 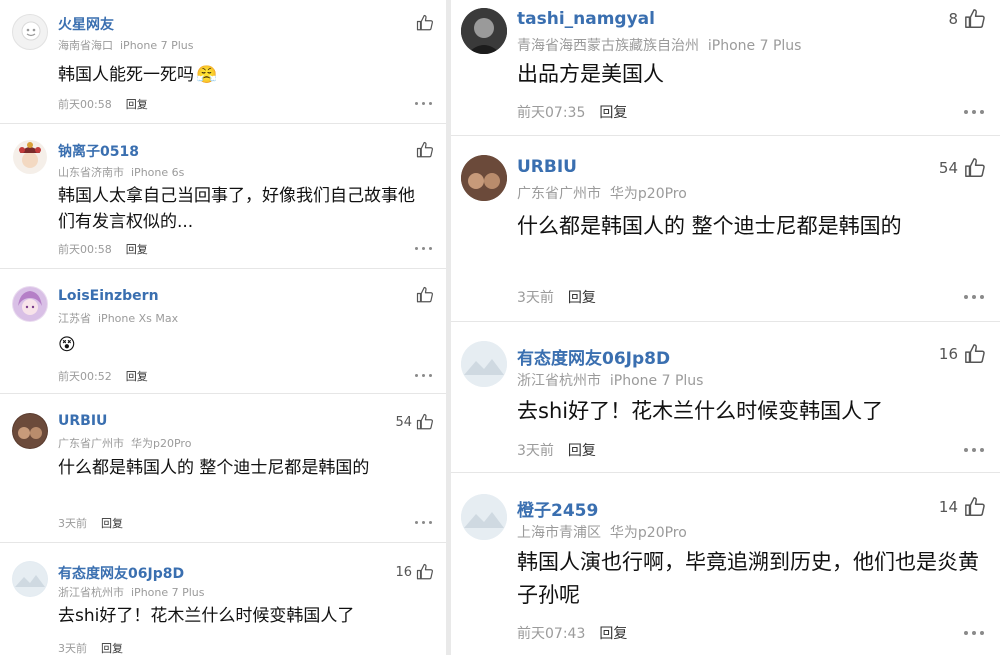 I want to click on comment-footer: 前天07:43 回复, so click(x=572, y=633).